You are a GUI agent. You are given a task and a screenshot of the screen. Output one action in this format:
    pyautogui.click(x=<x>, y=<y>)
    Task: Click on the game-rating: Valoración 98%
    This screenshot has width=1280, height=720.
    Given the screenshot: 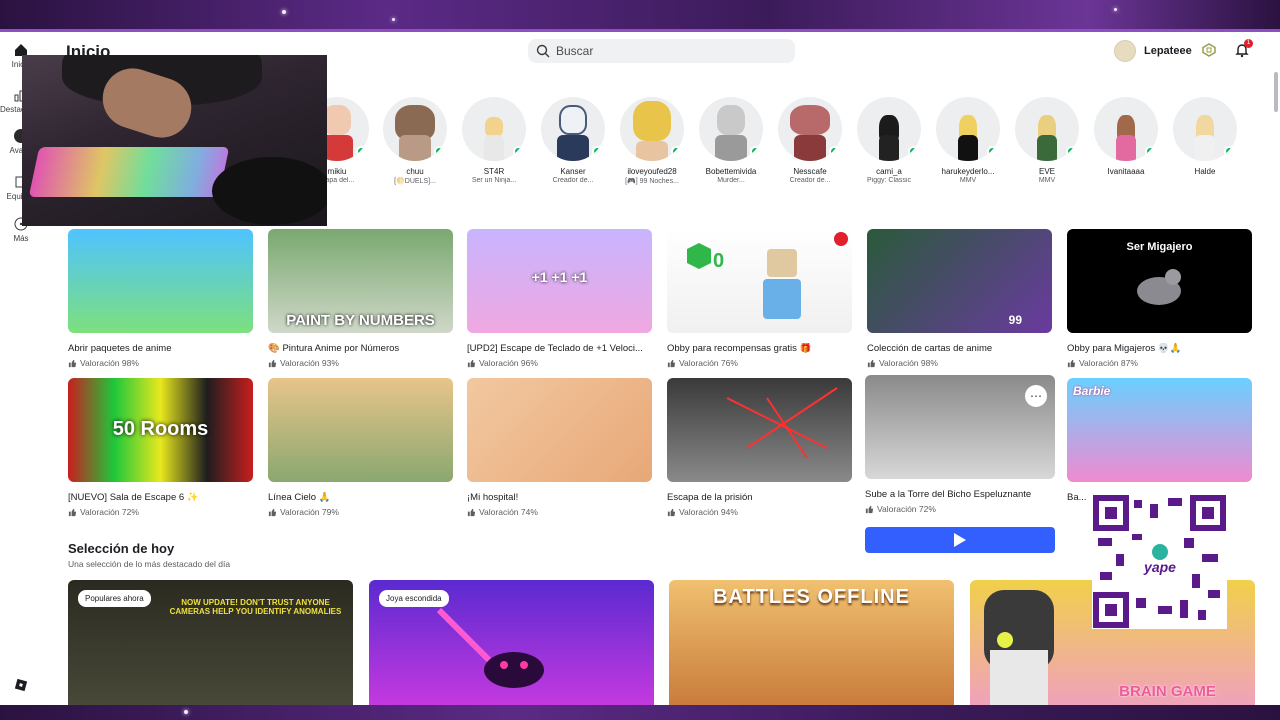 What is the action you would take?
    pyautogui.click(x=959, y=363)
    